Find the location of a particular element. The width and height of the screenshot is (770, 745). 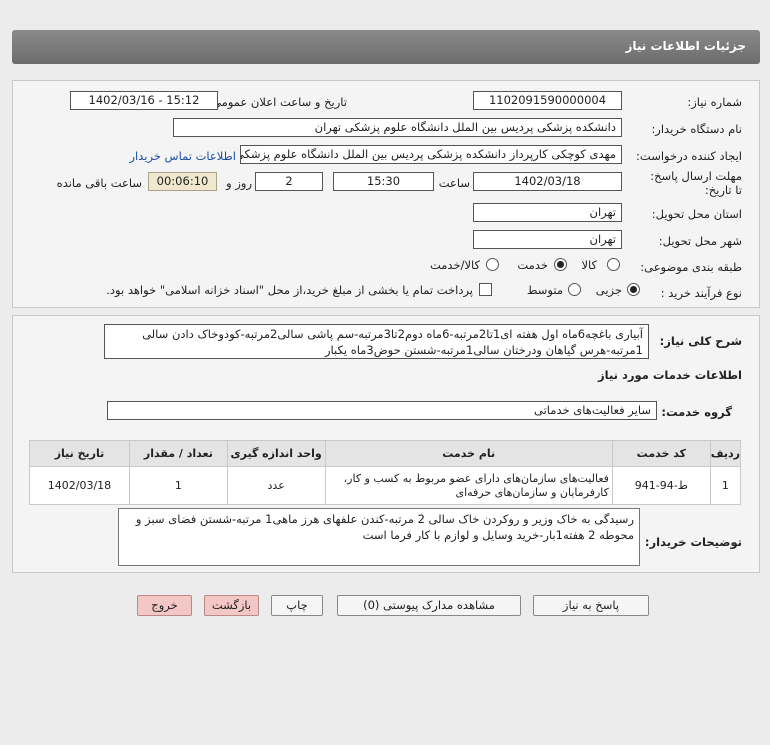

purchase-minor-label: جزیی is located at coordinates (608, 290).